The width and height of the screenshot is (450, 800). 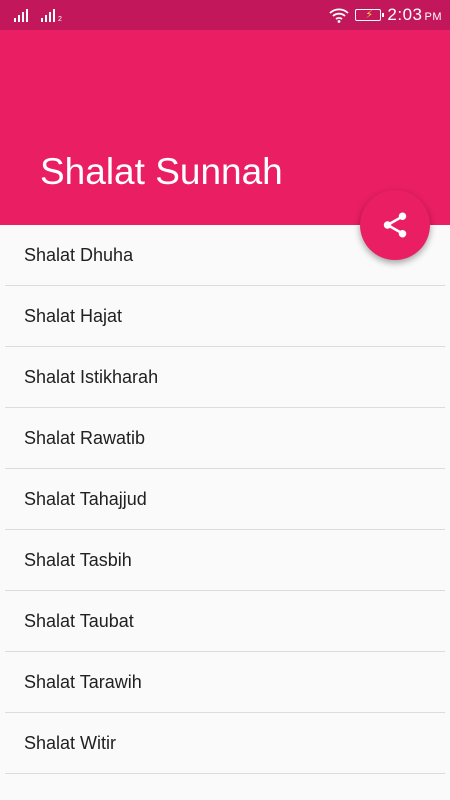 What do you see at coordinates (225, 560) in the screenshot?
I see `list-item-shalat-tasbih: Shalat Tasbih` at bounding box center [225, 560].